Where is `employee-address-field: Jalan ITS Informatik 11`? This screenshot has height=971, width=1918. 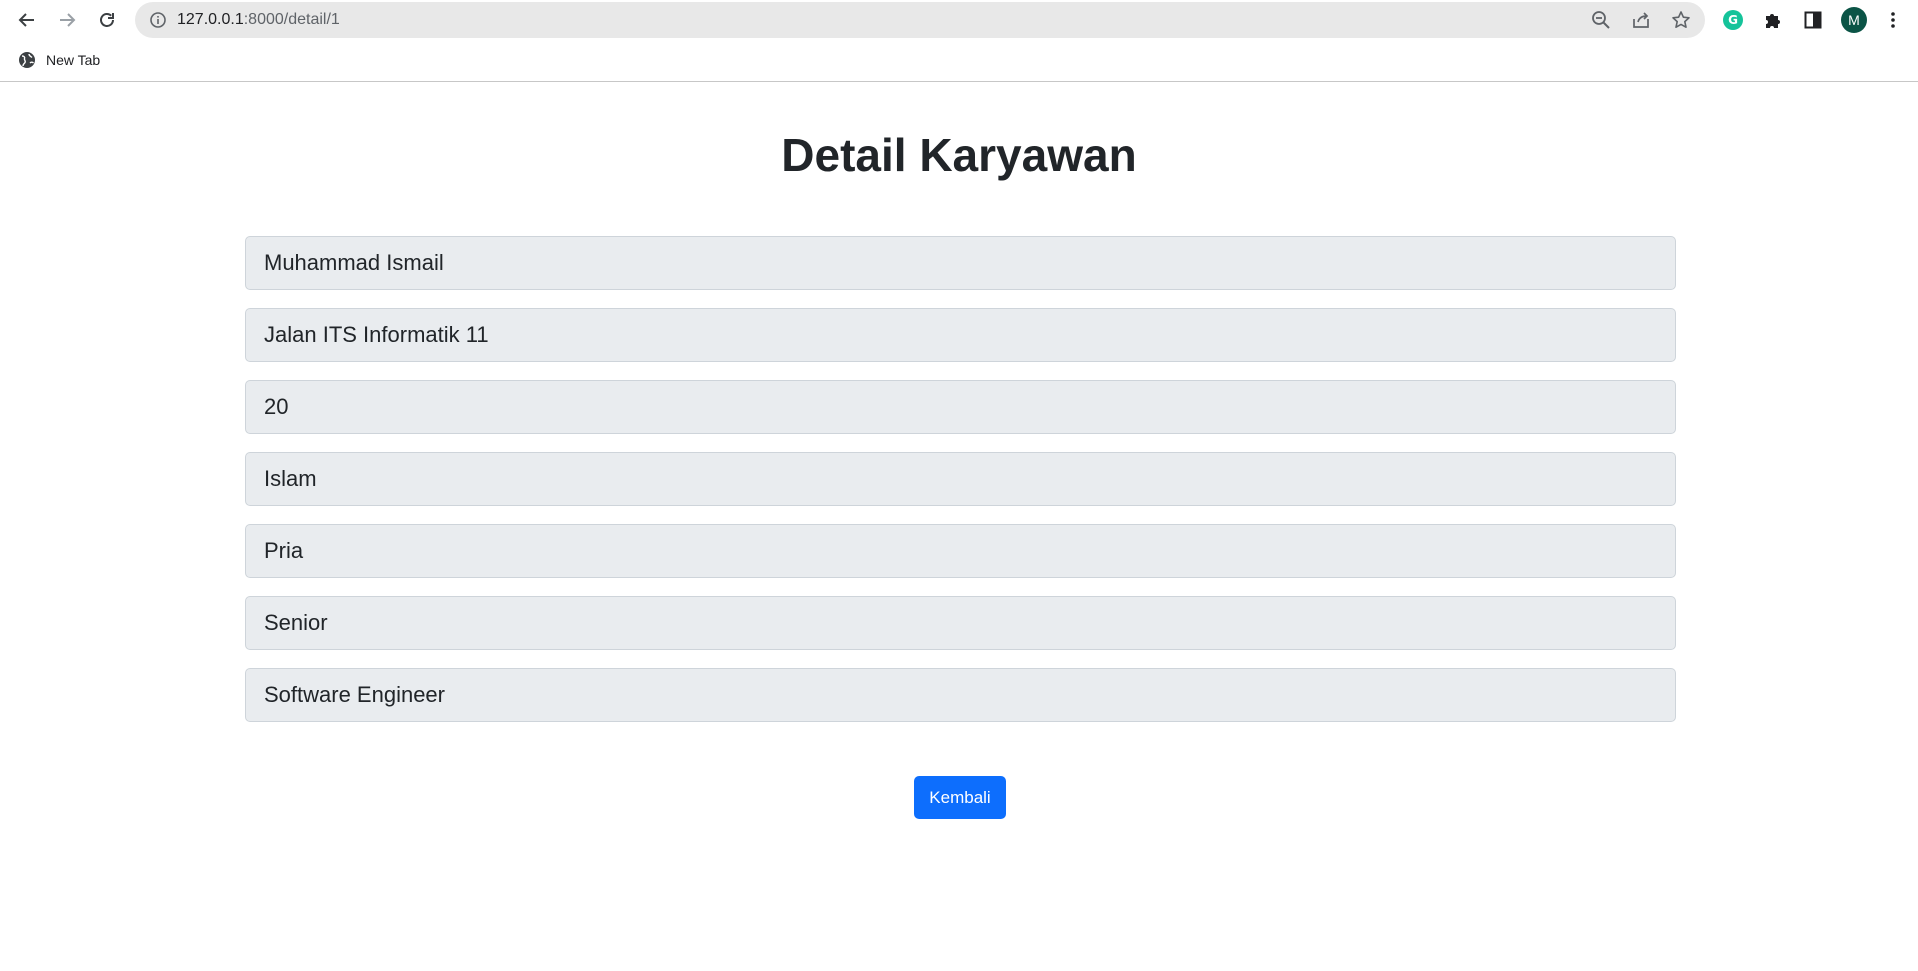 employee-address-field: Jalan ITS Informatik 11 is located at coordinates (960, 335).